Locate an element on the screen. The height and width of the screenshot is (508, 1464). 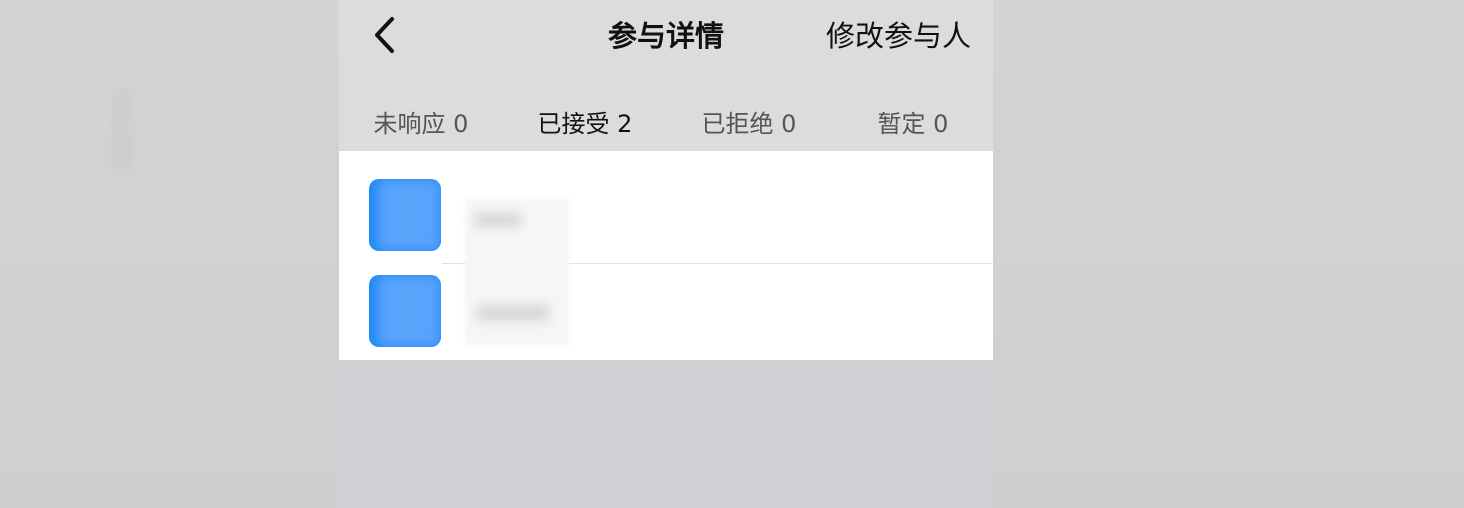
back-button is located at coordinates (387, 35).